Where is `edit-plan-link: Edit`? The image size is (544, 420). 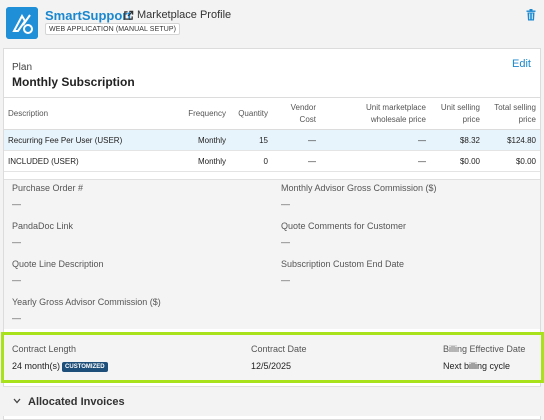
edit-plan-link: Edit is located at coordinates (521, 64).